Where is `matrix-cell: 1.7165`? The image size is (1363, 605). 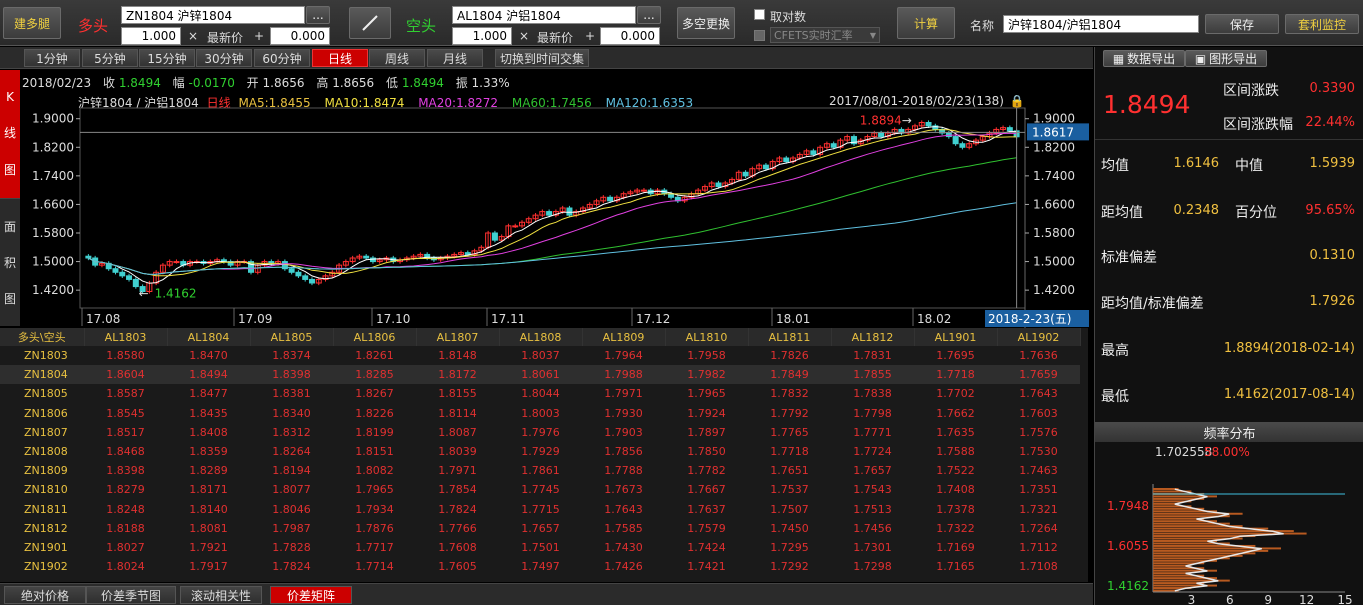
matrix-cell: 1.7165 is located at coordinates (955, 566).